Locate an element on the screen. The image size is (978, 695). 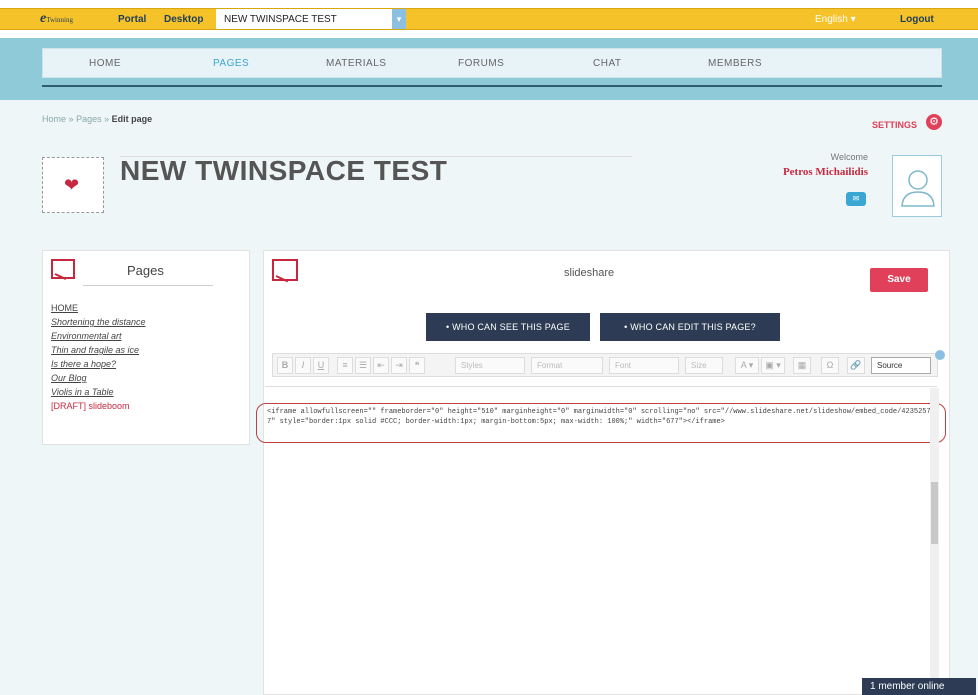
avatar is located at coordinates (917, 186).